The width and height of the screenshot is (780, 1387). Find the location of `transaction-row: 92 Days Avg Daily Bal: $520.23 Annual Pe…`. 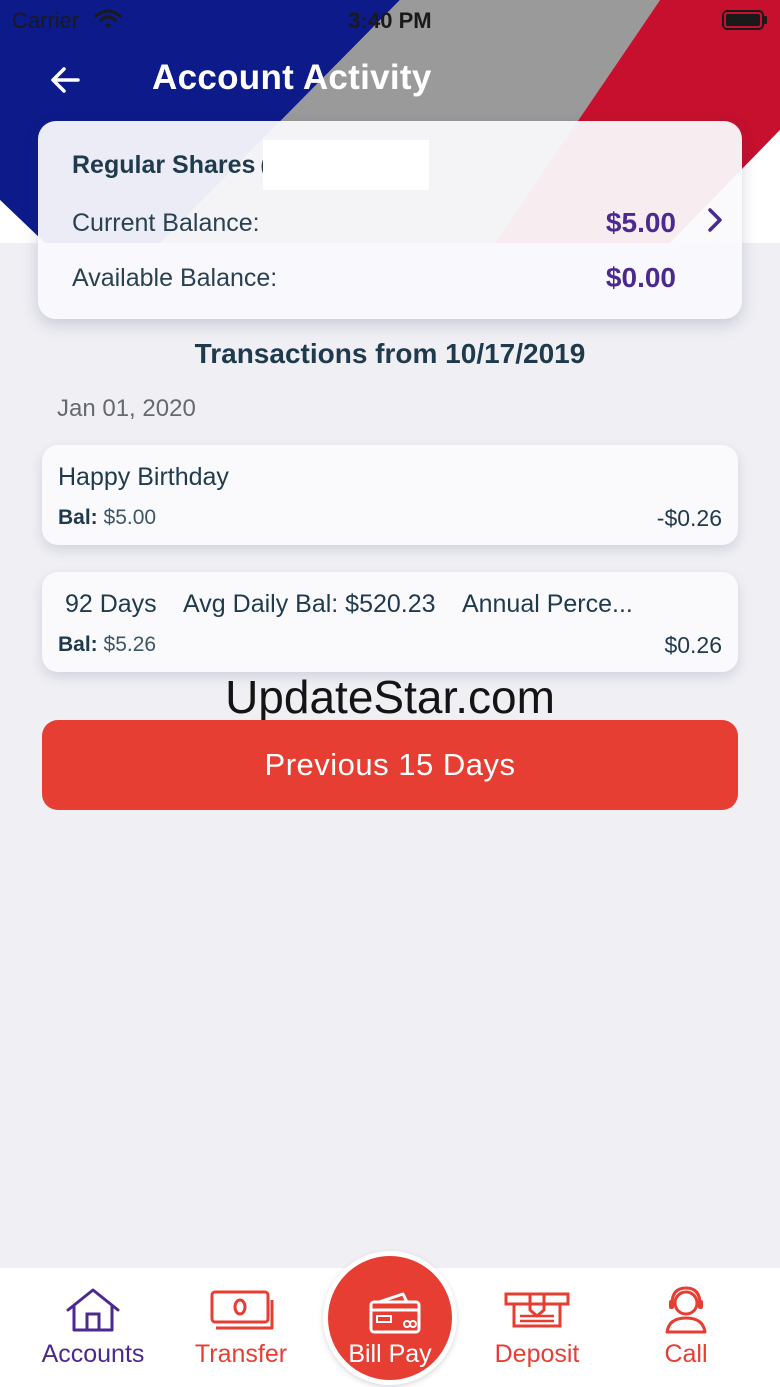

transaction-row: 92 Days Avg Daily Bal: $520.23 Annual Pe… is located at coordinates (390, 622).